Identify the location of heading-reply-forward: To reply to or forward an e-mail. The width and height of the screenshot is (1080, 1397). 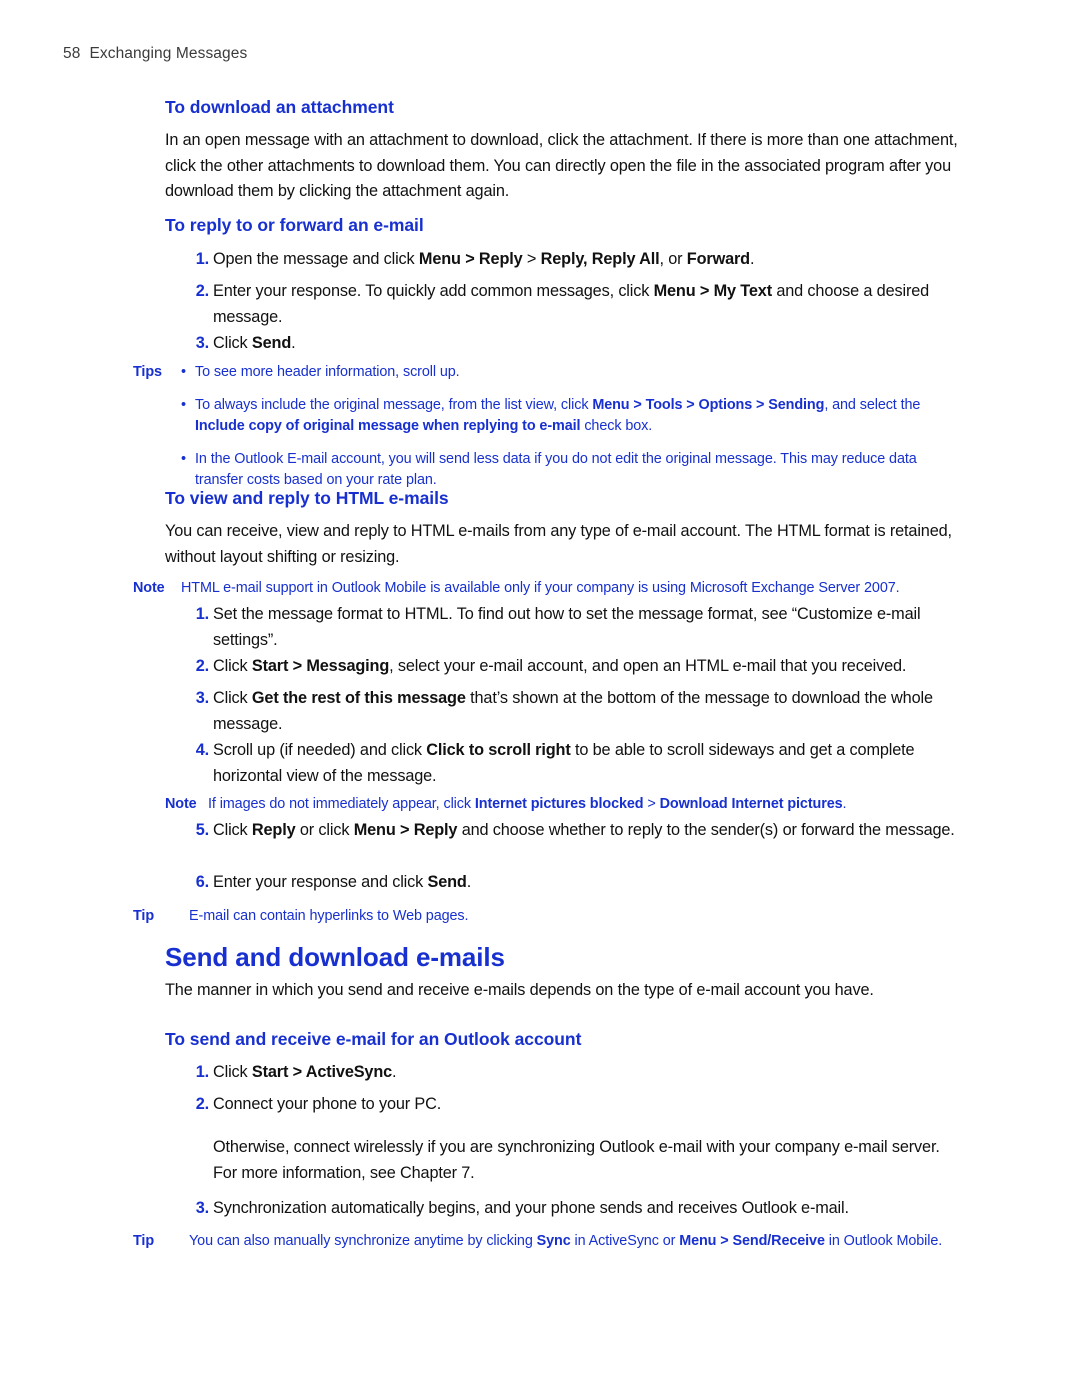
(294, 225).